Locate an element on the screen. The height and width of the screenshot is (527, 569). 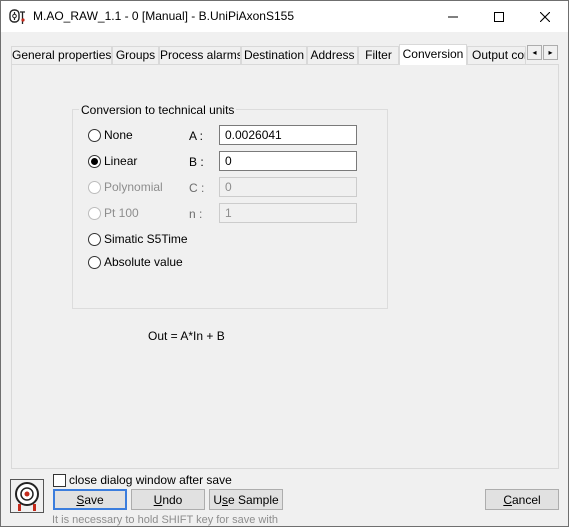
tab-scroll-right-button: ▸ is located at coordinates (550, 52).